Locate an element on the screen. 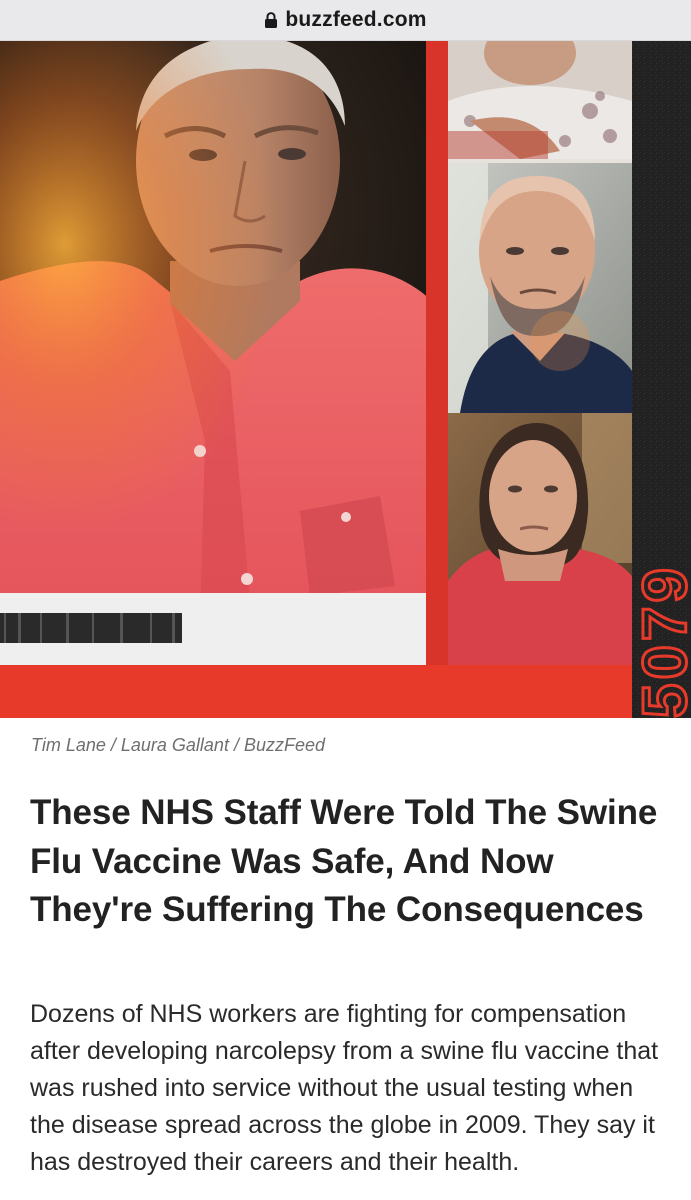 Image resolution: width=691 pixels, height=1200 pixels. lock-icon is located at coordinates (271, 20).